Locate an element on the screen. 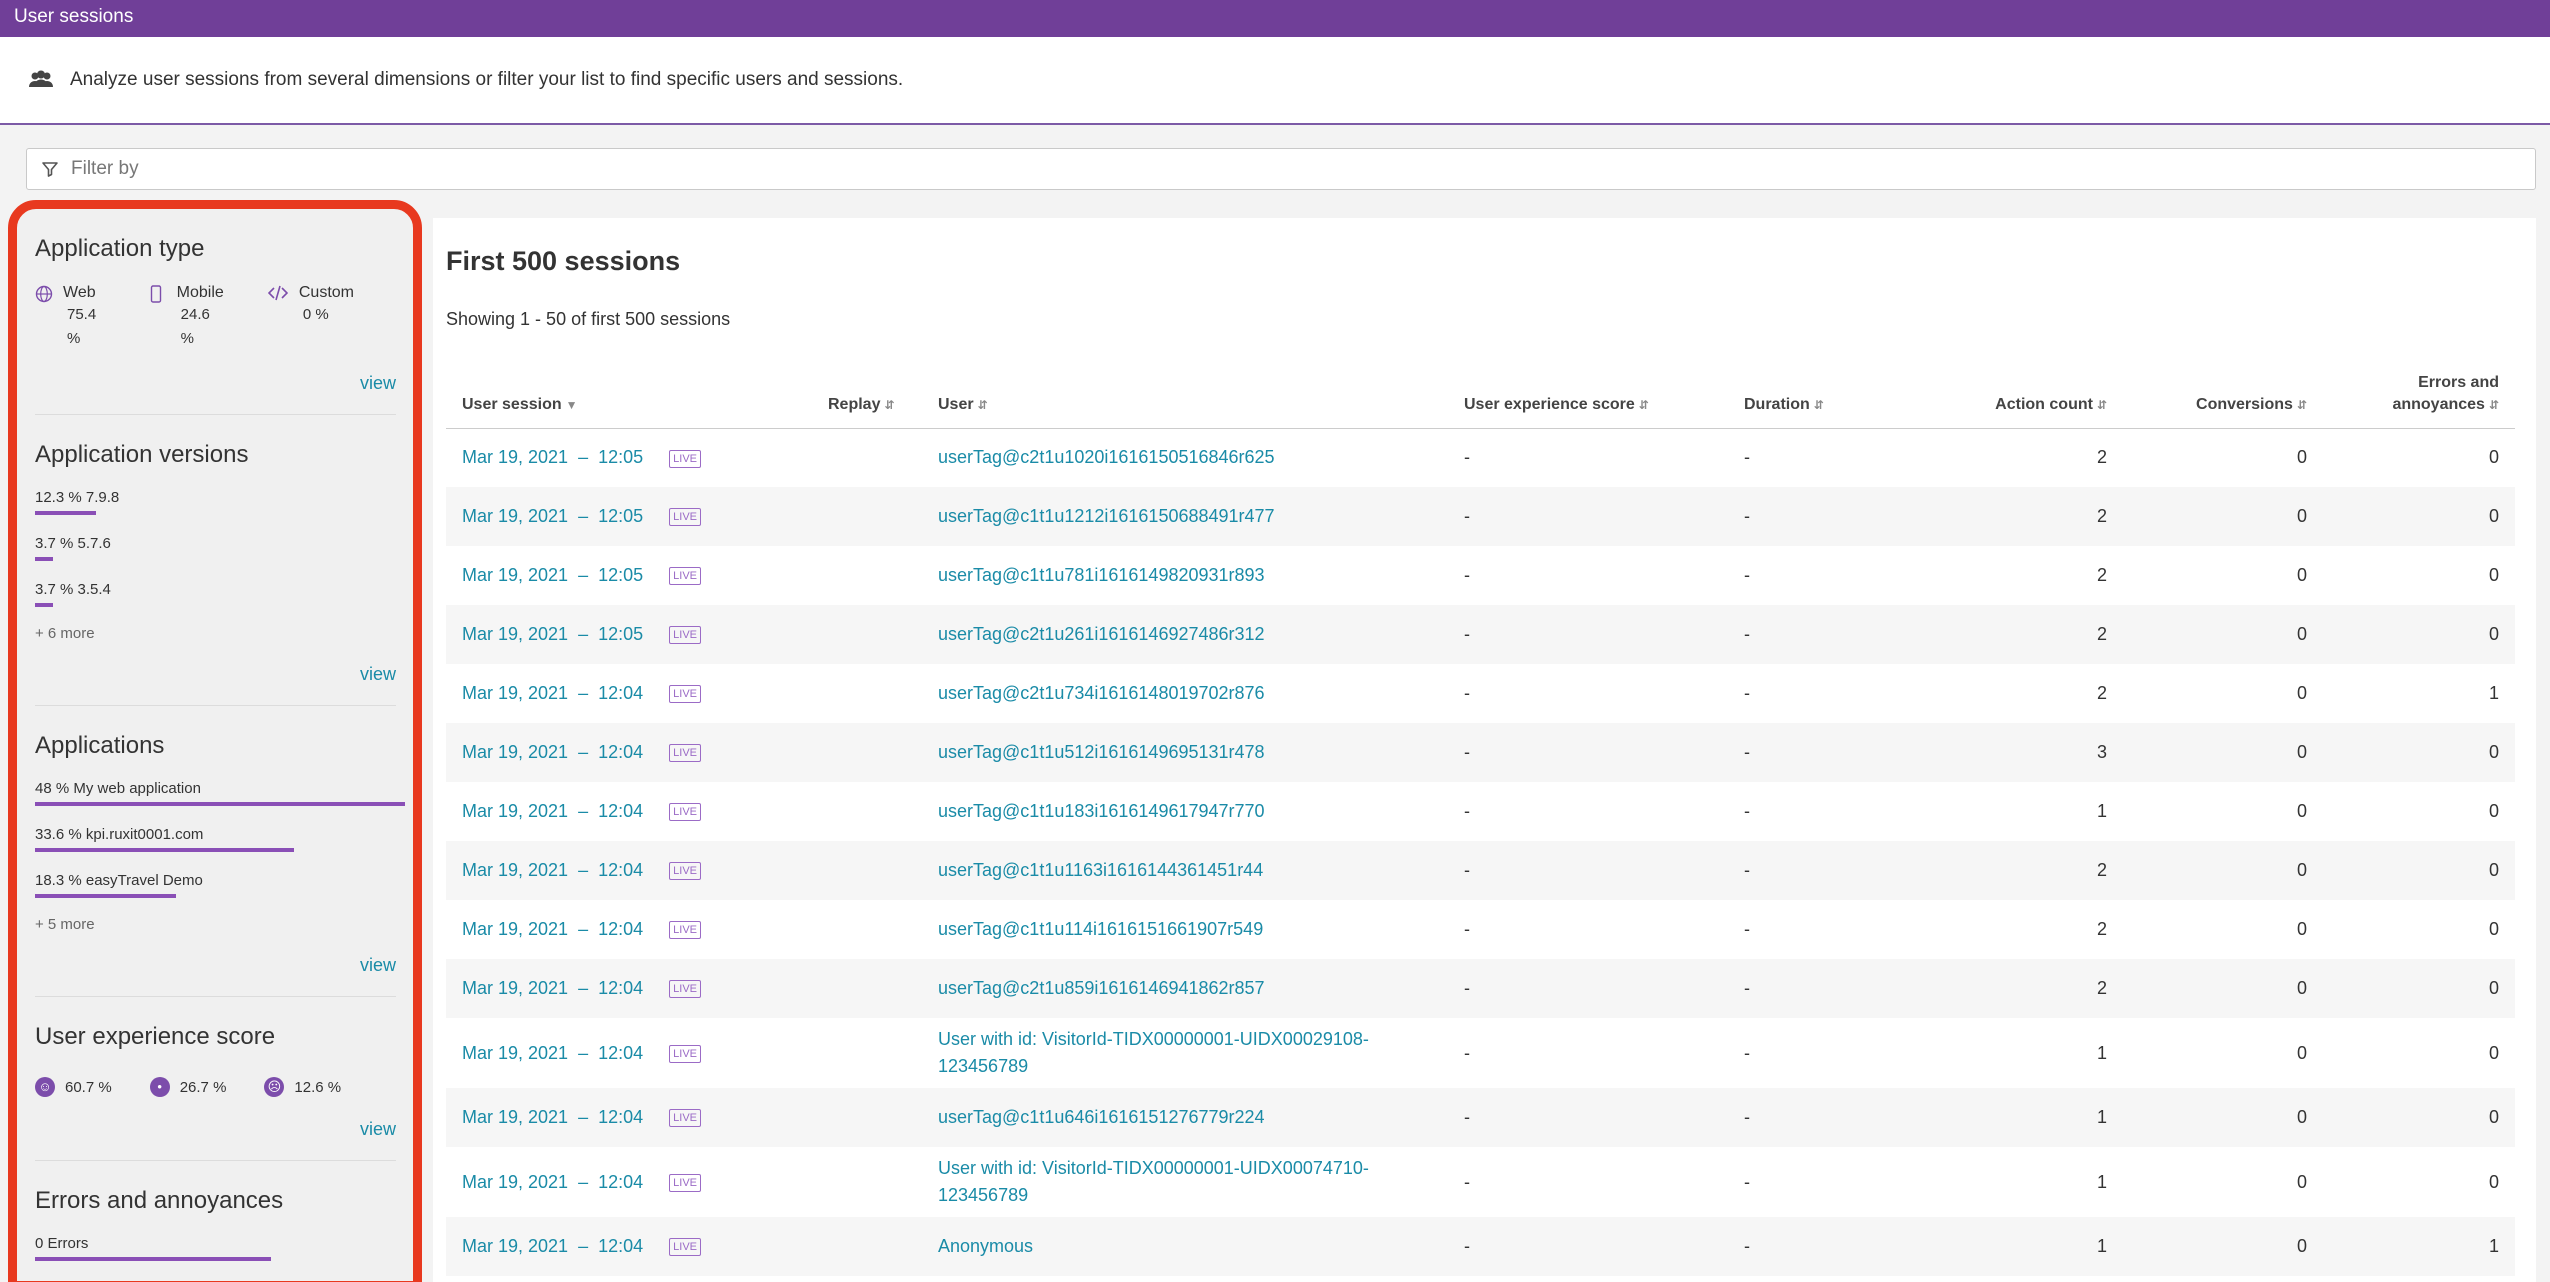  user-link: userTag@c2t1u734i1616148019702r876 is located at coordinates (1101, 693).